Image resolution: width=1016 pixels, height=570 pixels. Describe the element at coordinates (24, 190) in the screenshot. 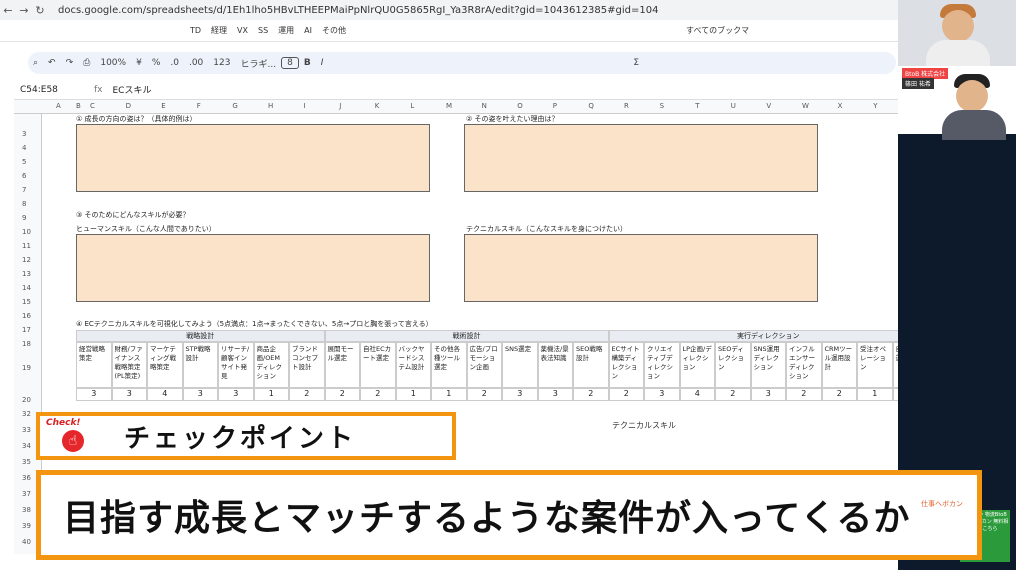

I see `row-number-7: 7` at that location.